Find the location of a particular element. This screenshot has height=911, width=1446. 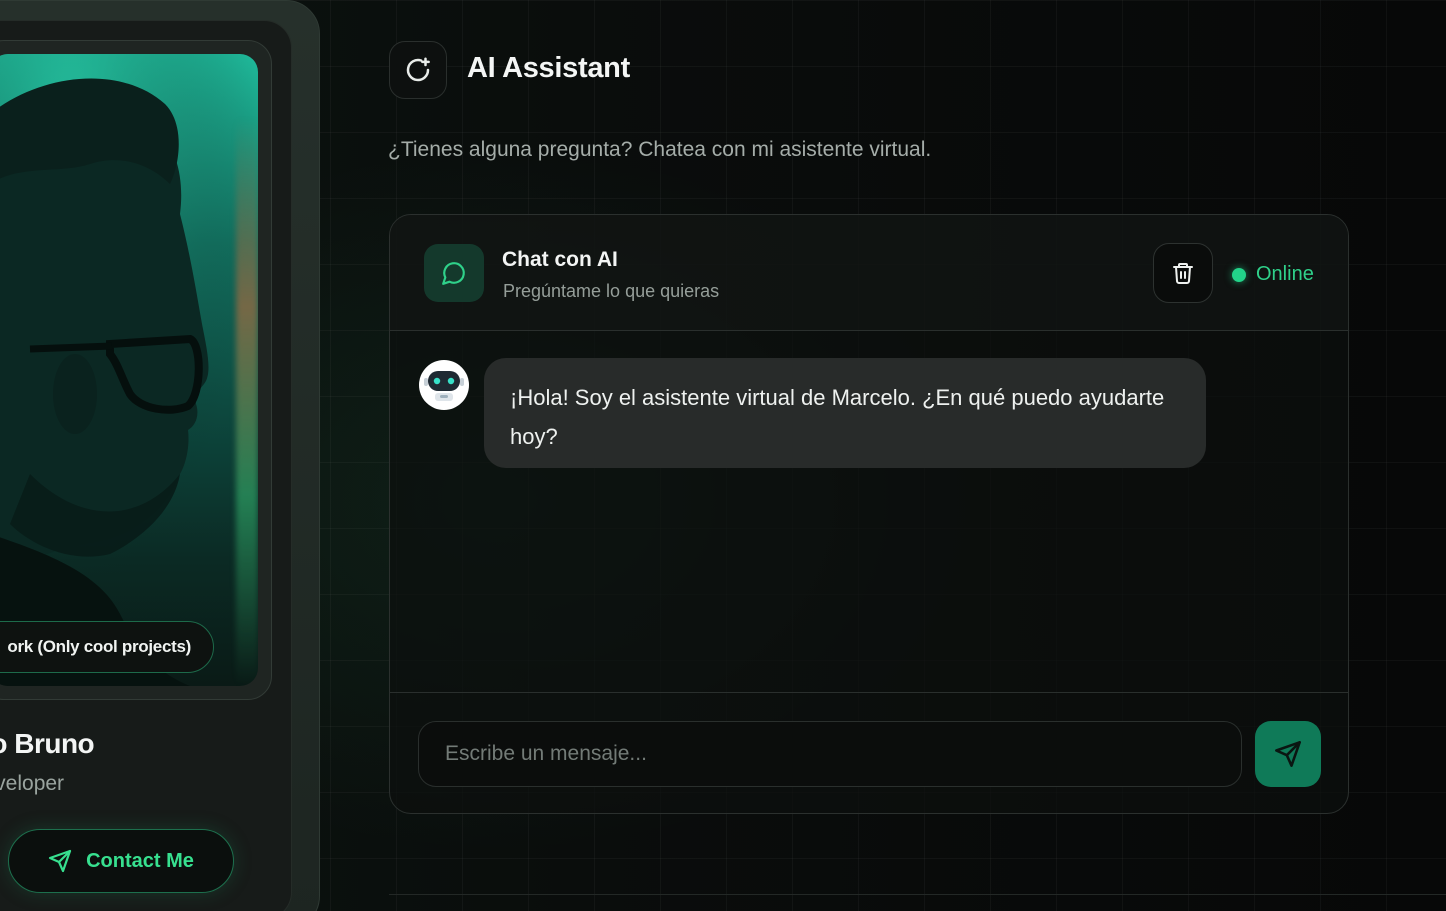

contact-me-button: Contact Me is located at coordinates (121, 861).